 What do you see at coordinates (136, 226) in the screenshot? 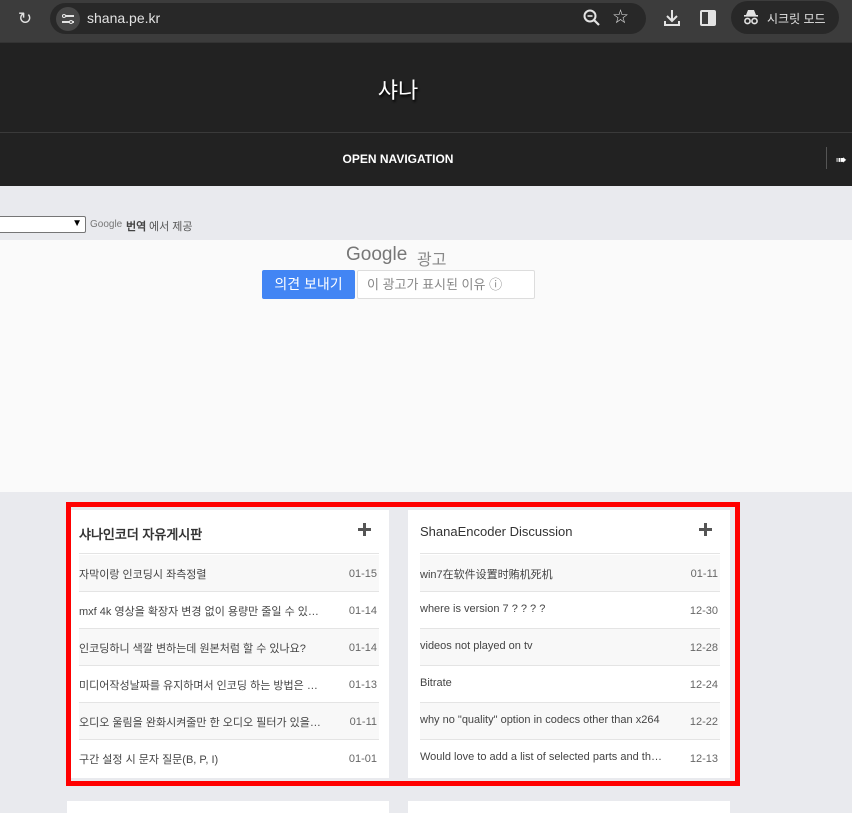
I see `translate-link: 번역` at bounding box center [136, 226].